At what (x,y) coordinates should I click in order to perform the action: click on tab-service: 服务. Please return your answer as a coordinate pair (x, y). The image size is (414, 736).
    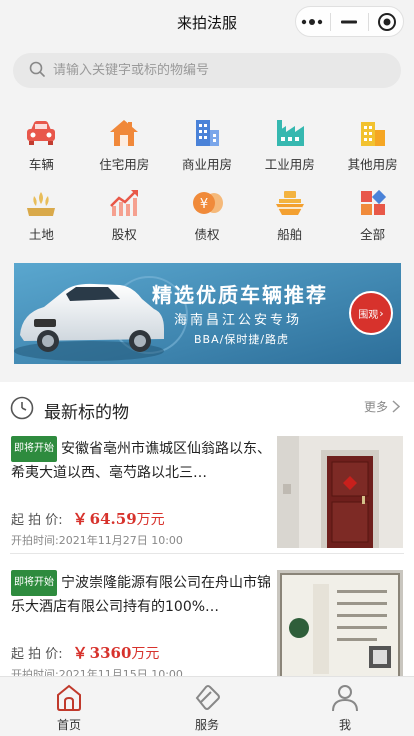
    Looking at the image, I should click on (207, 706).